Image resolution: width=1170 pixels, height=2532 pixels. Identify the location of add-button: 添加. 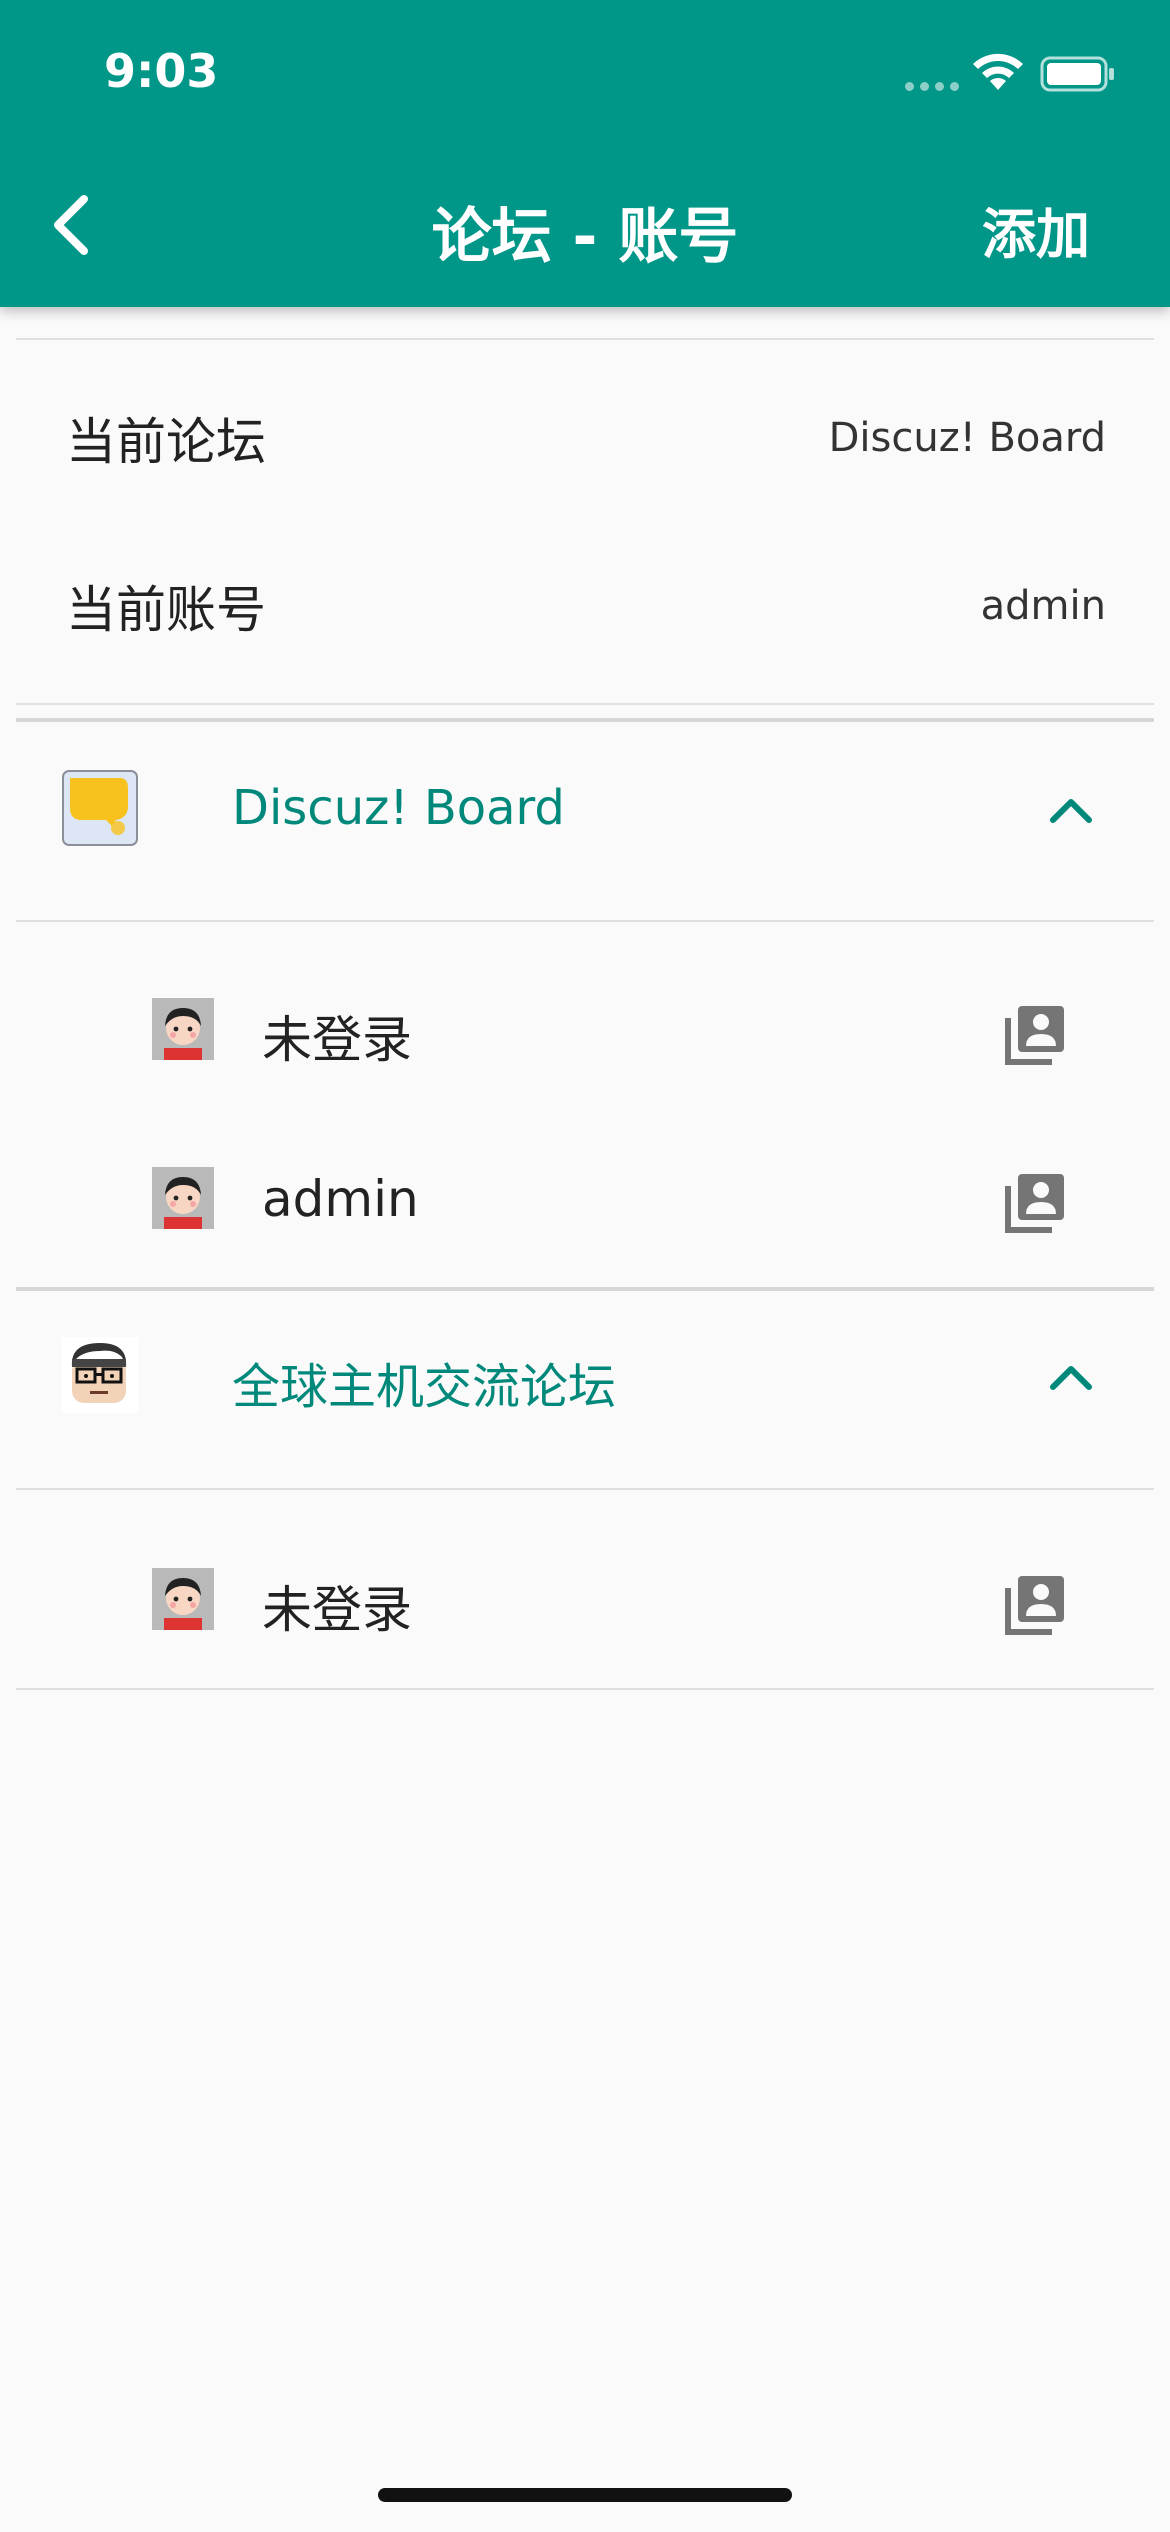
(1036, 229).